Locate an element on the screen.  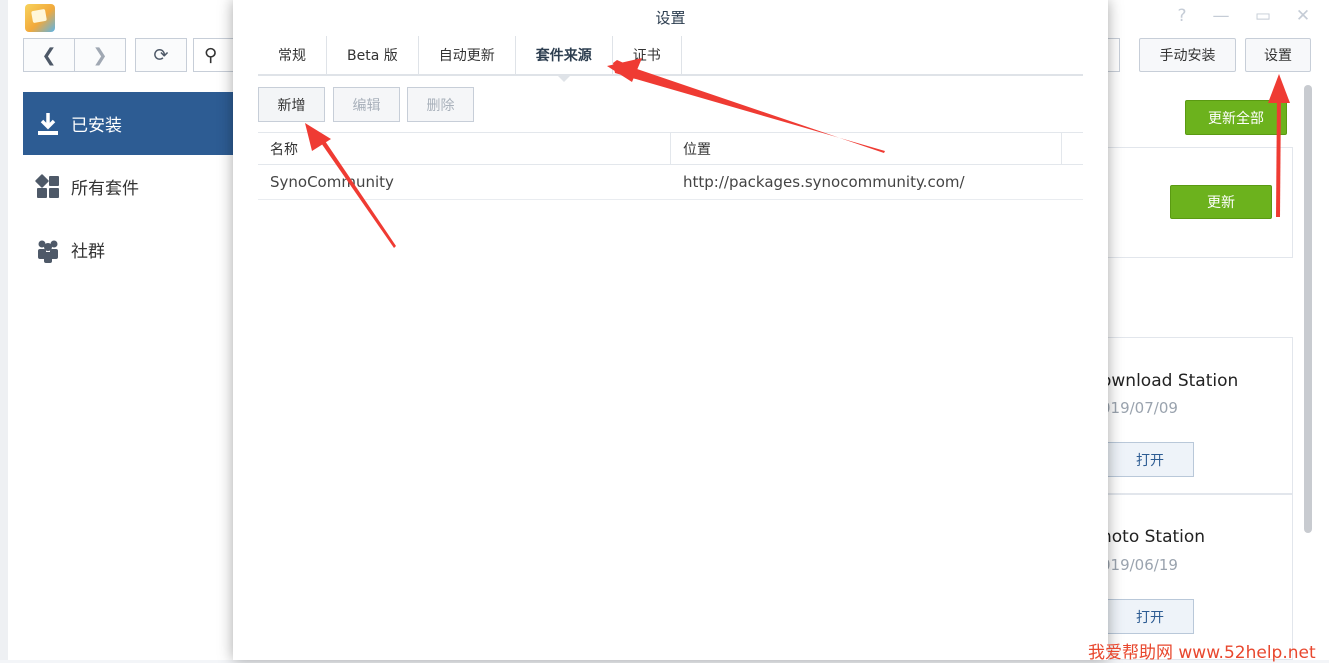
scrollbar is located at coordinates (1308, 309).